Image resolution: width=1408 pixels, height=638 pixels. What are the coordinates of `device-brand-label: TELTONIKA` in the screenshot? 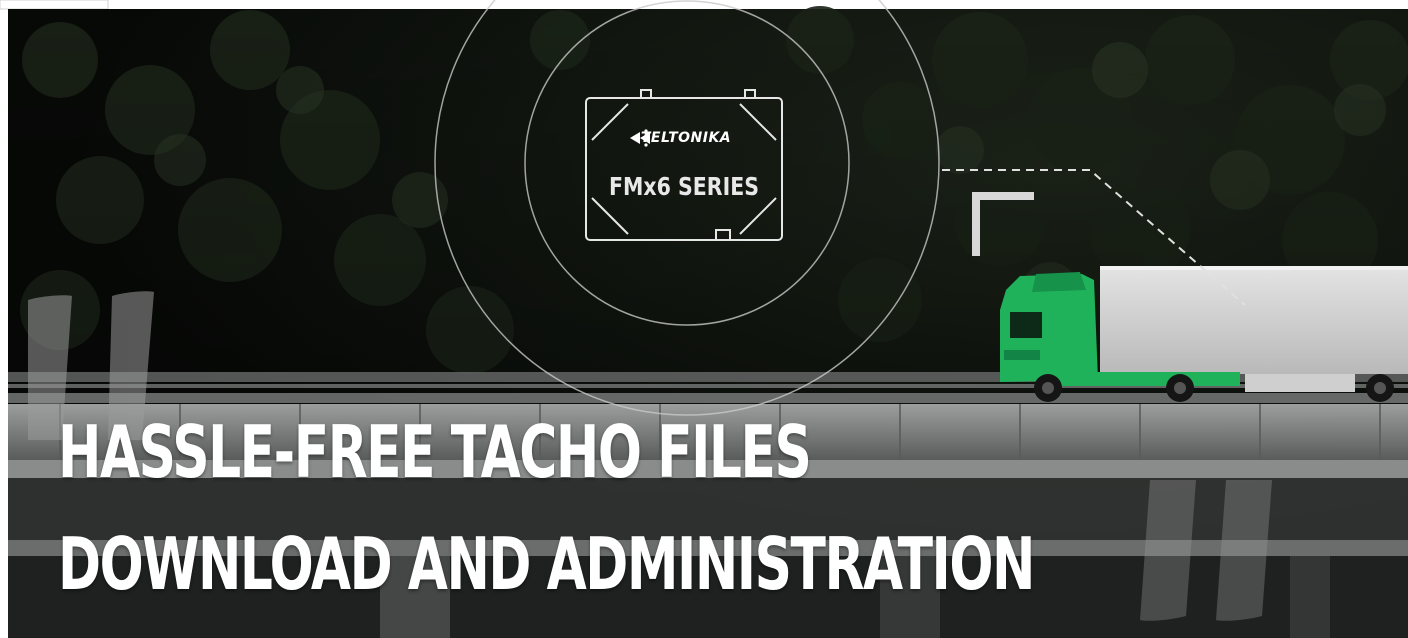 It's located at (686, 138).